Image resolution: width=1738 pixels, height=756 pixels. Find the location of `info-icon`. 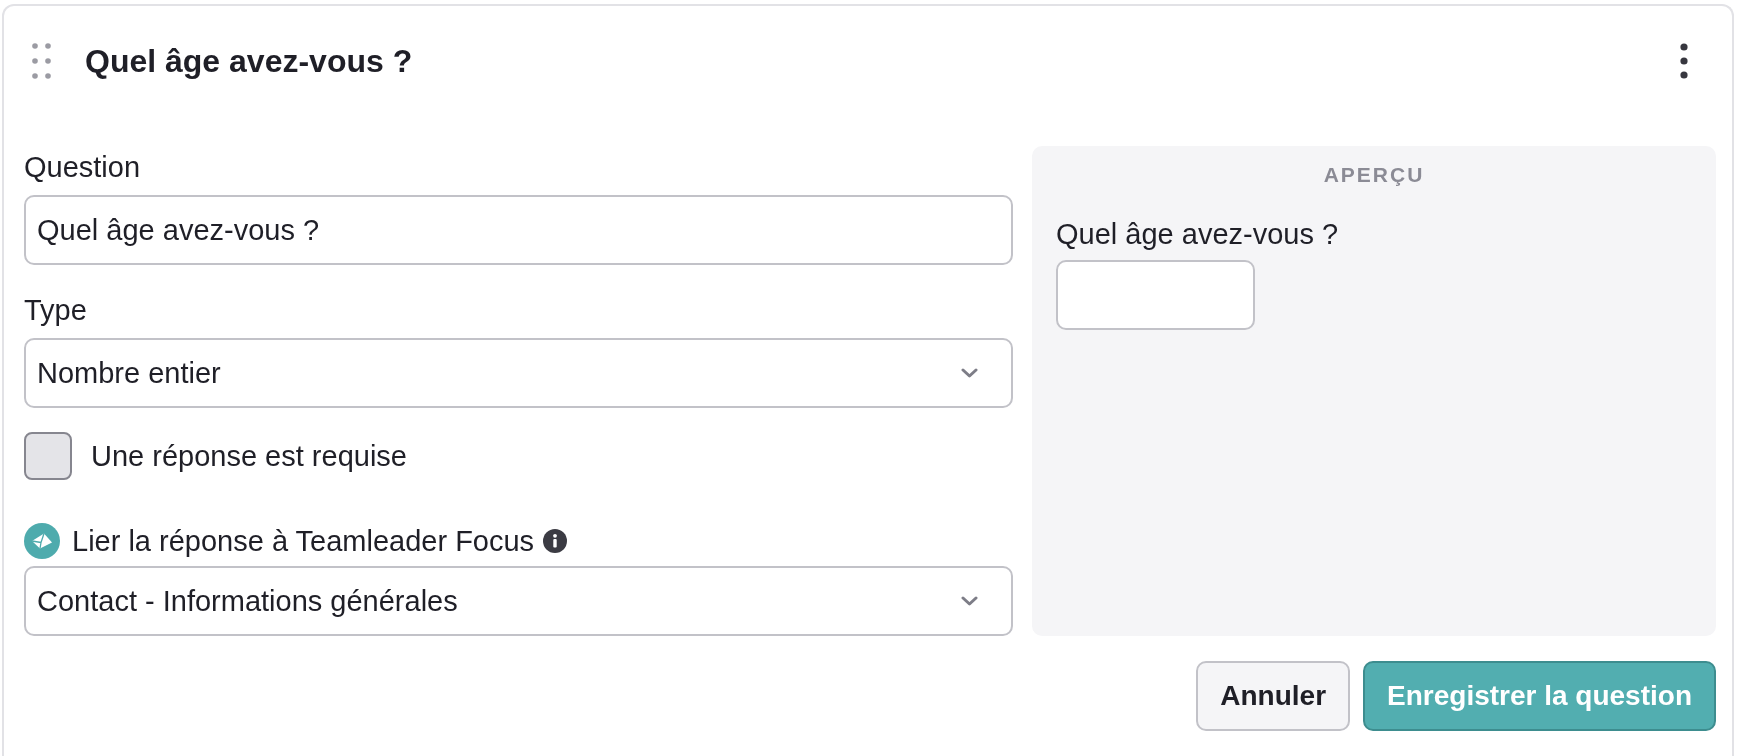

info-icon is located at coordinates (555, 541).